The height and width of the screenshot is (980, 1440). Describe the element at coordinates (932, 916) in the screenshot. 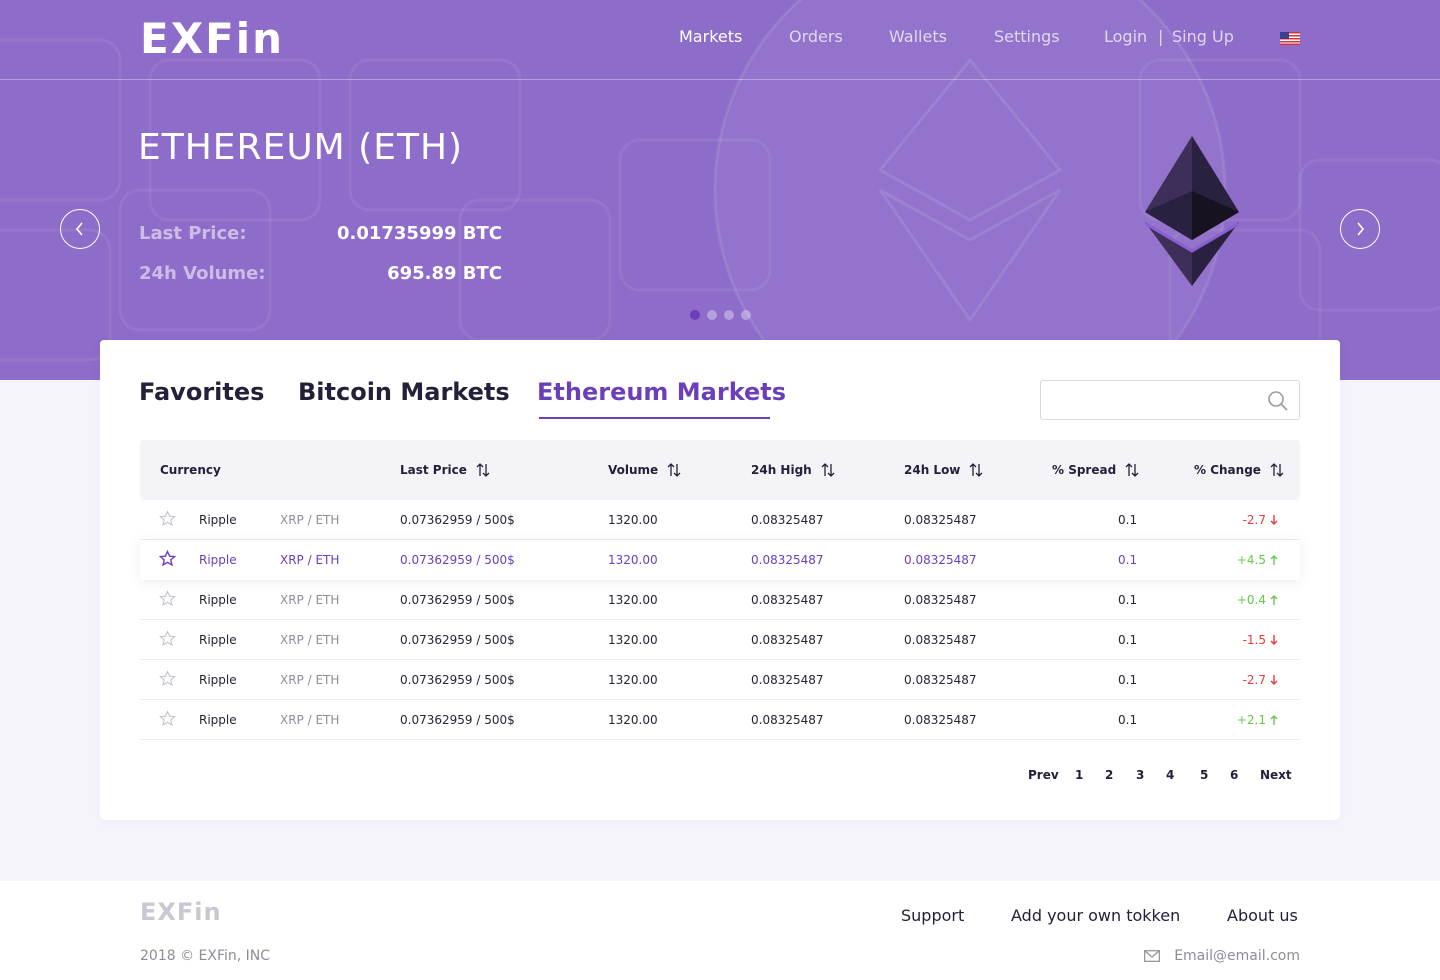

I see `footer-link-support: Support` at that location.